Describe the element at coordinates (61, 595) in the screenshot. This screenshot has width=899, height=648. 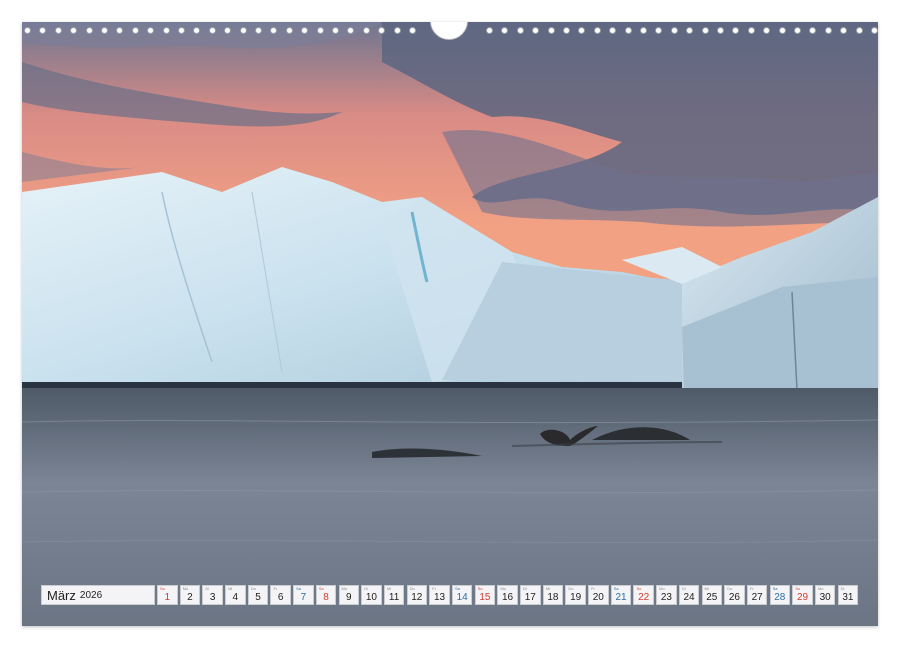
I see `month-name: März` at that location.